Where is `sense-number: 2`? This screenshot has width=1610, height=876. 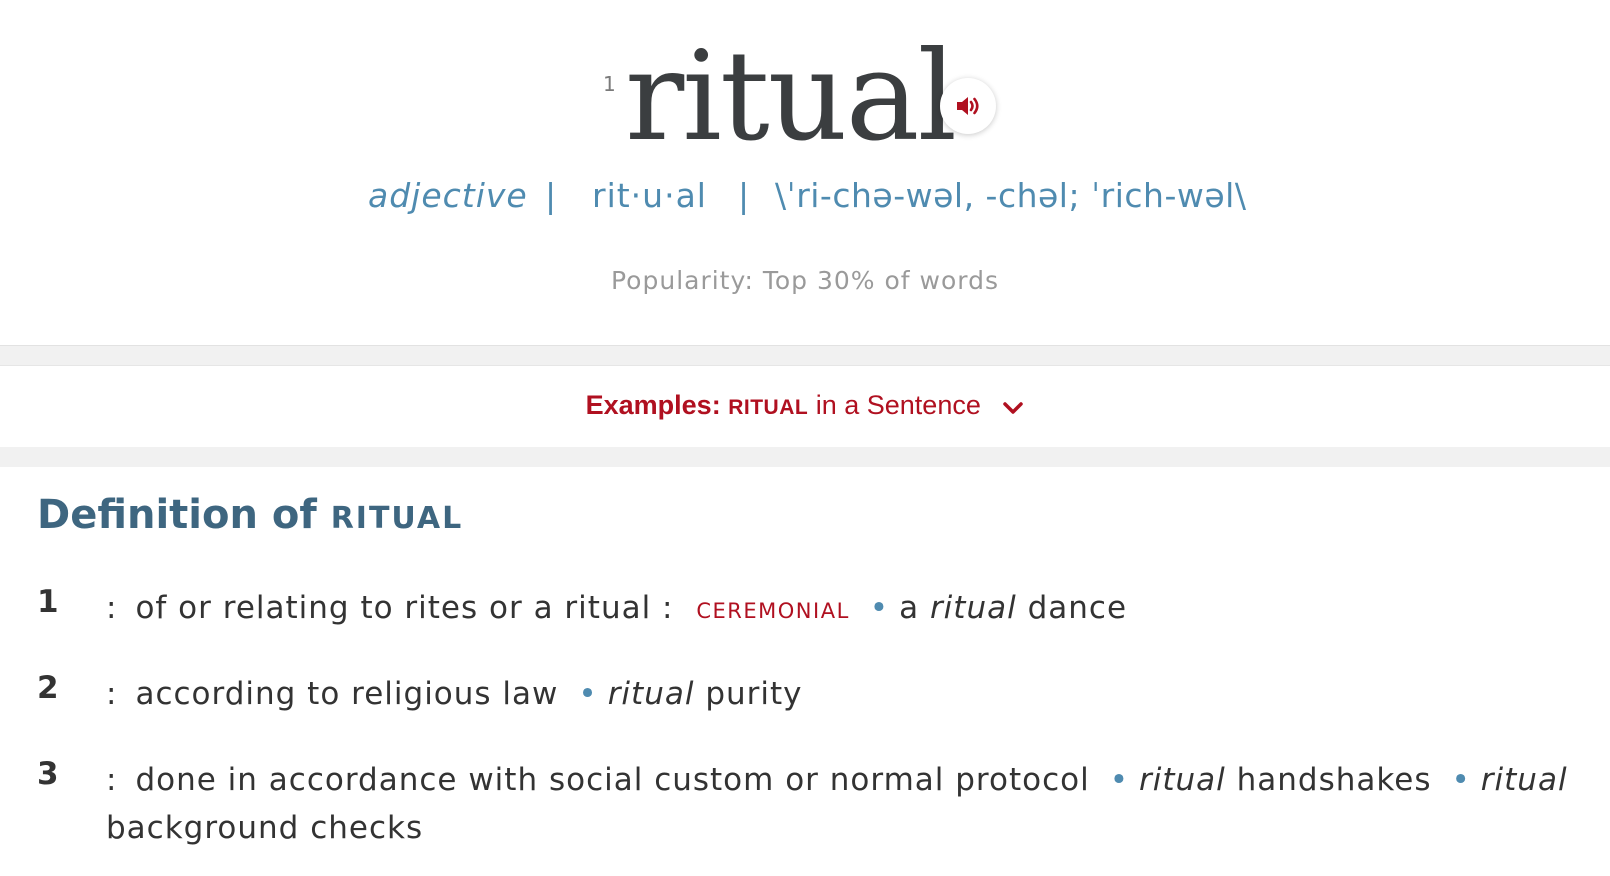 sense-number: 2 is located at coordinates (48, 688).